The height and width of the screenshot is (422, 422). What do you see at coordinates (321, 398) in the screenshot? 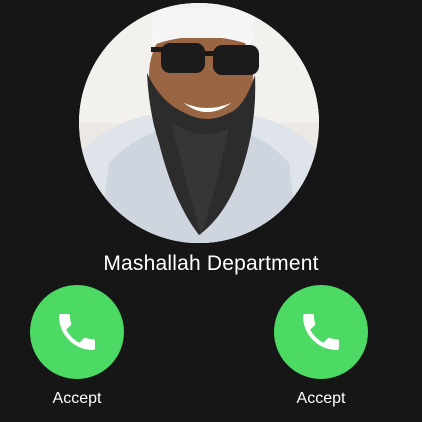
I see `accept-label-right: Accept` at bounding box center [321, 398].